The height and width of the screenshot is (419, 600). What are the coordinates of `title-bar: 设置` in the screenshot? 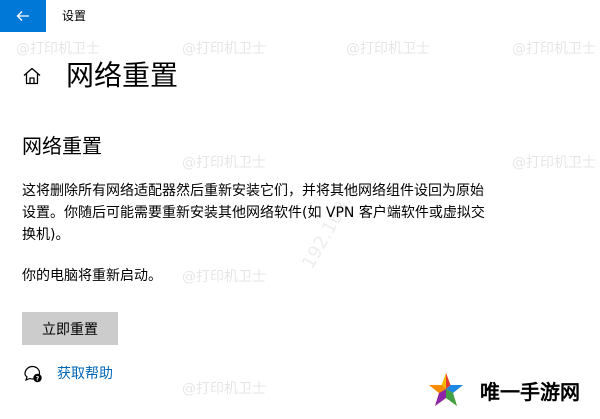 It's located at (300, 16).